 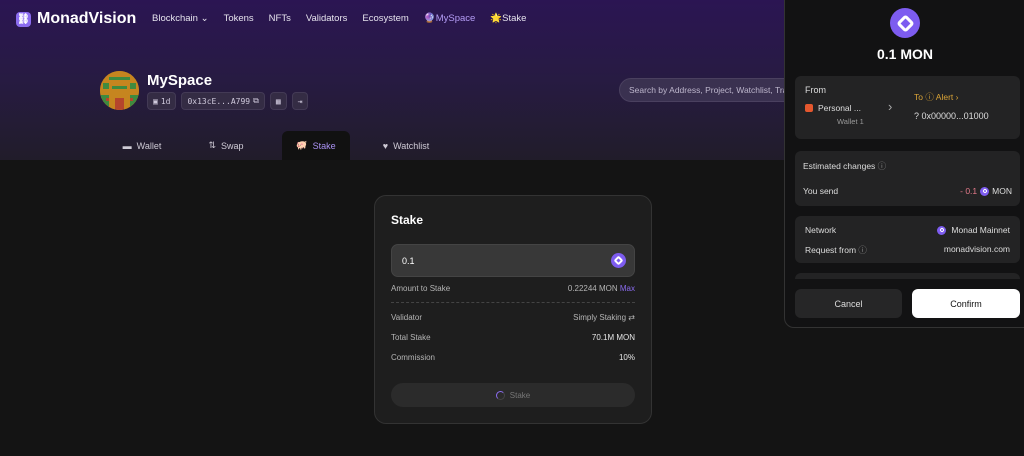 What do you see at coordinates (627, 288) in the screenshot?
I see `max-button: Max` at bounding box center [627, 288].